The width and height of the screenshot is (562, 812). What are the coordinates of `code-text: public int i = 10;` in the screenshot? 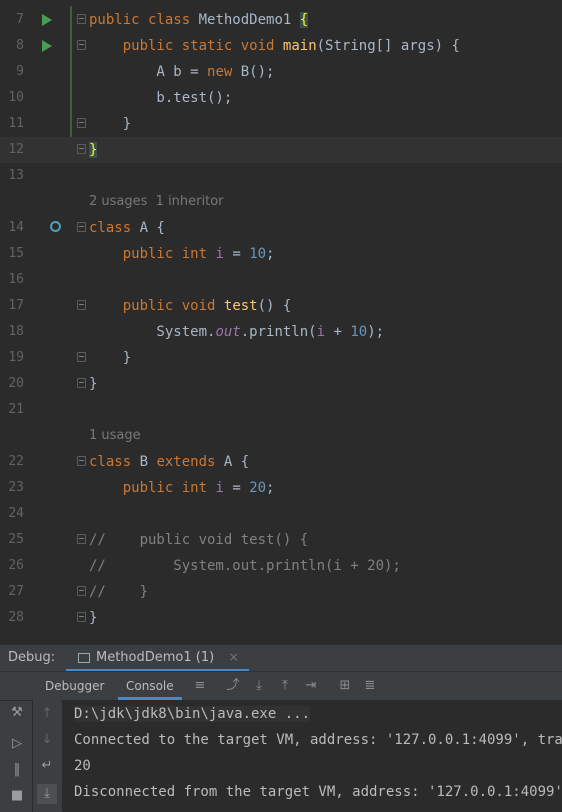 It's located at (182, 254).